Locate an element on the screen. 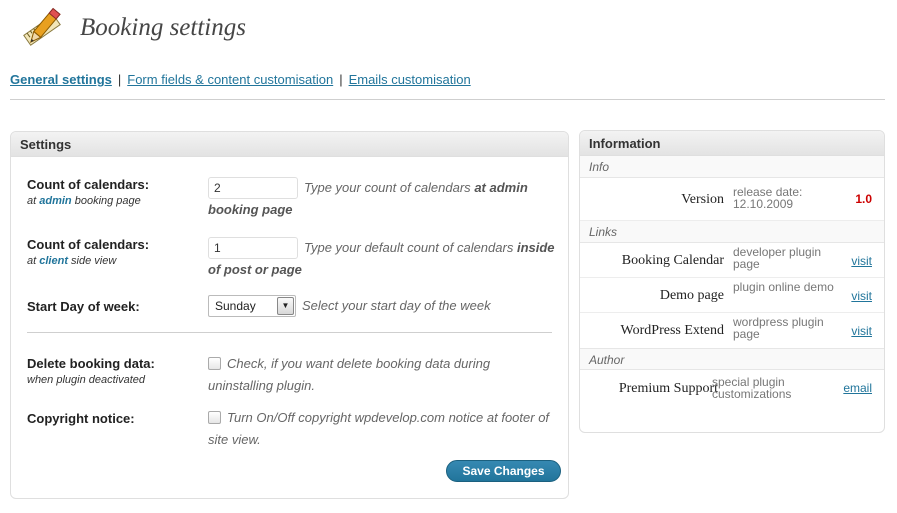  link-booking-calendar-key: Booking Calendar is located at coordinates (672, 260).